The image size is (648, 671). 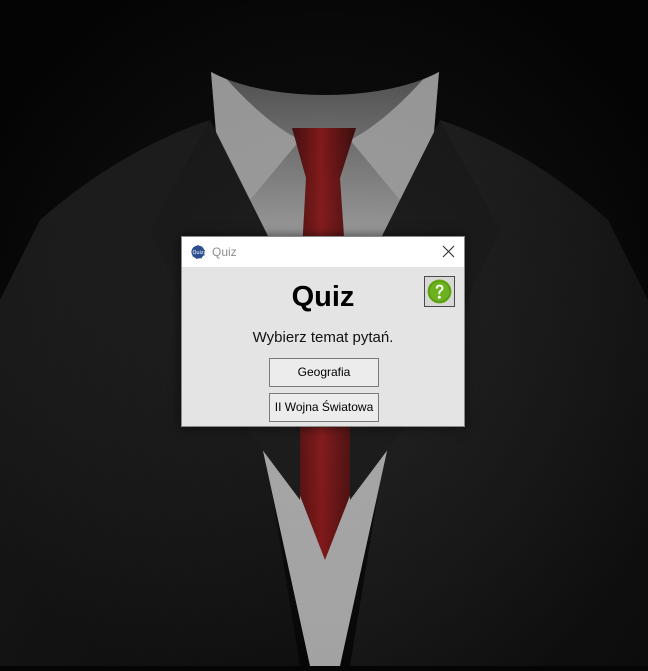 I want to click on quiz-heading: Quiz, so click(x=323, y=297).